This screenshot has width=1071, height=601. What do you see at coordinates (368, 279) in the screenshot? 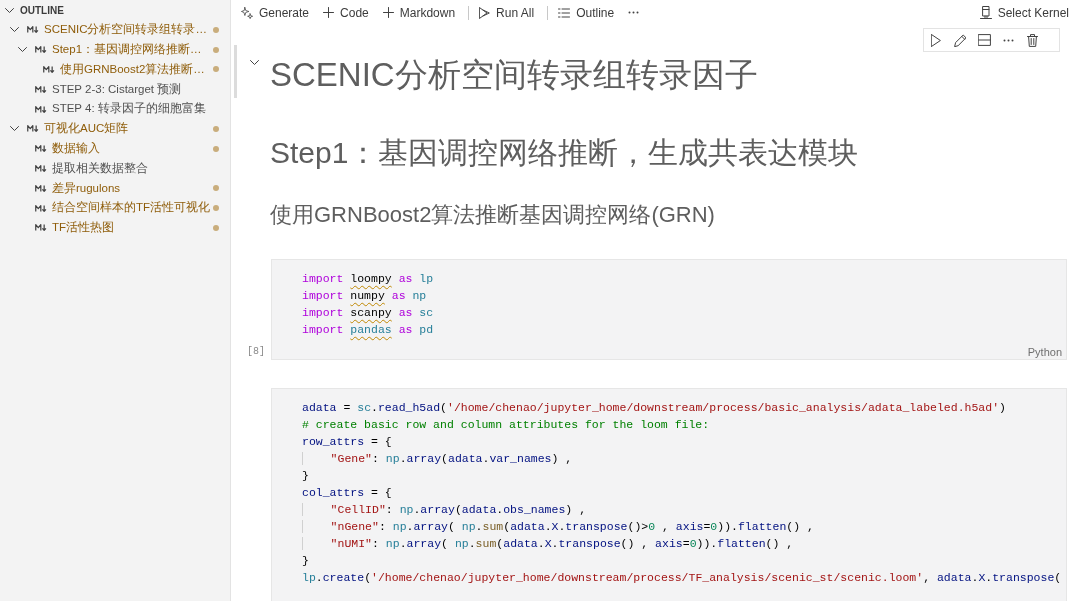
I see `code-line: import loompy as lp` at bounding box center [368, 279].